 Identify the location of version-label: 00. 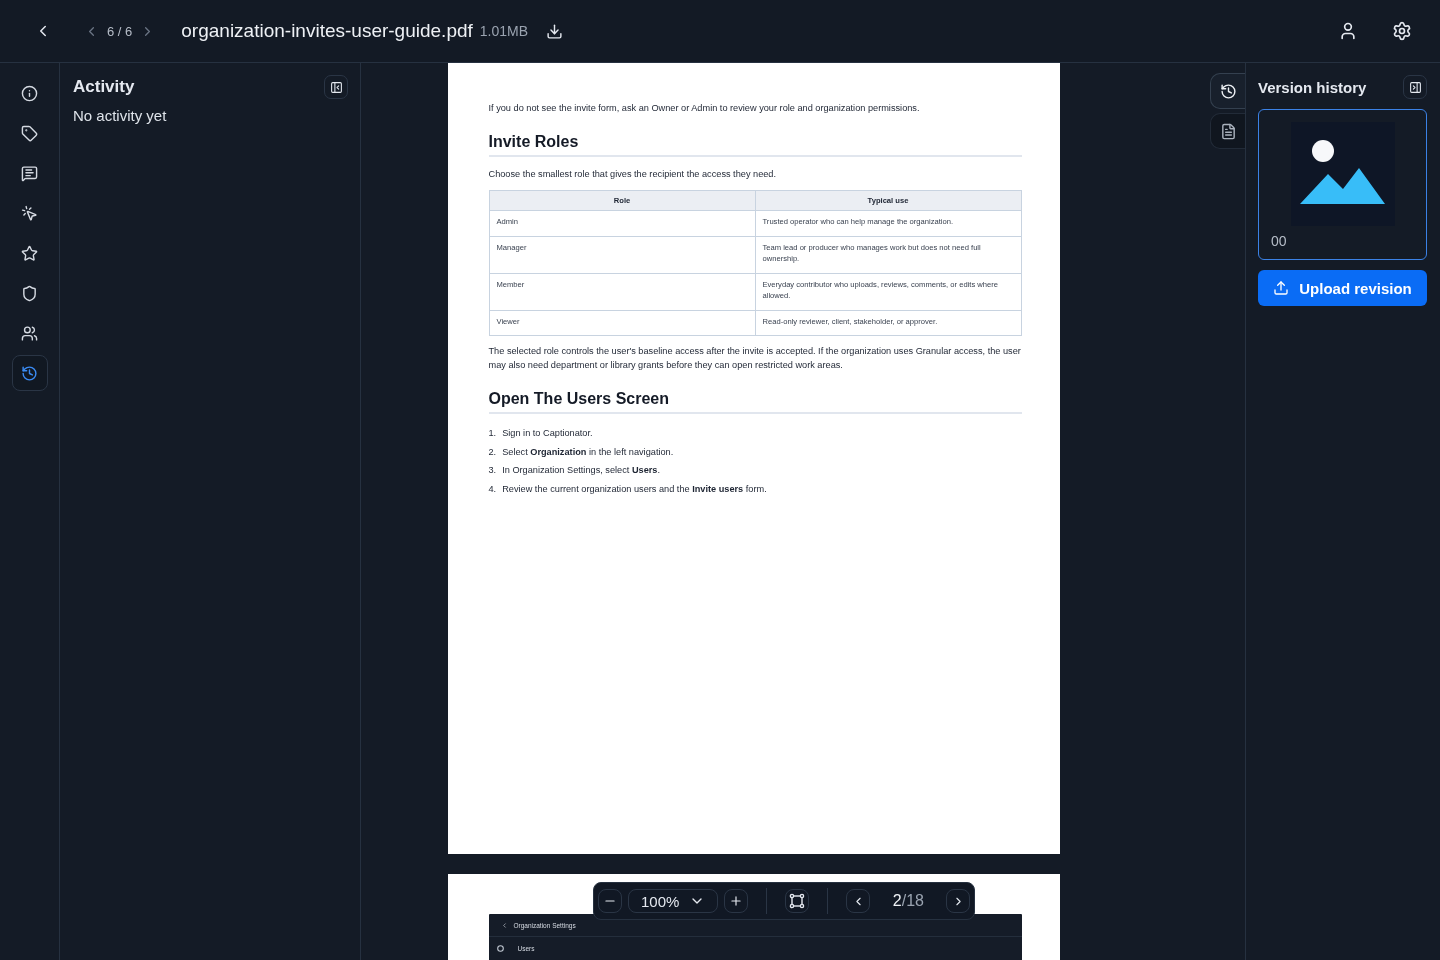
(1279, 241).